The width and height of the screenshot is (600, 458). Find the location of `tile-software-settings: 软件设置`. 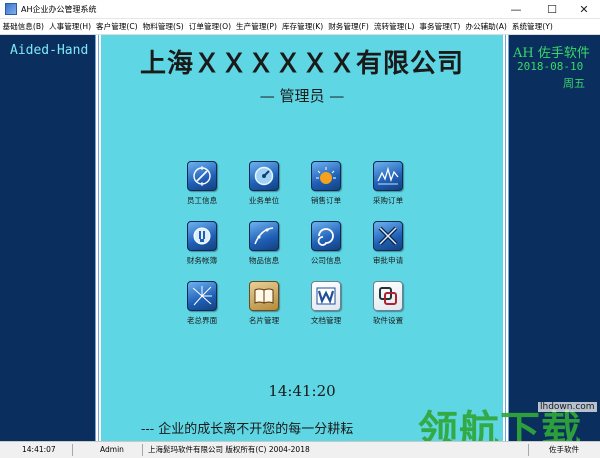

tile-software-settings: 软件设置 is located at coordinates (388, 313).